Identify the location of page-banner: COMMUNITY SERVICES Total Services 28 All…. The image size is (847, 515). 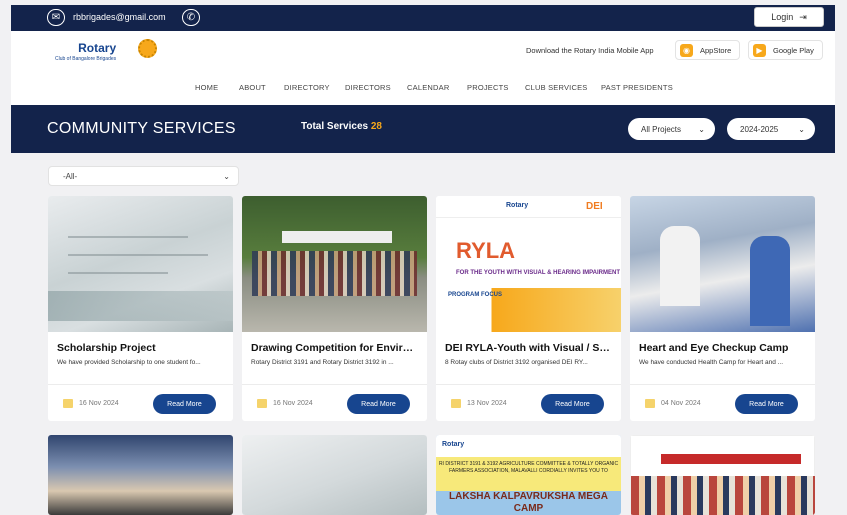
(423, 129).